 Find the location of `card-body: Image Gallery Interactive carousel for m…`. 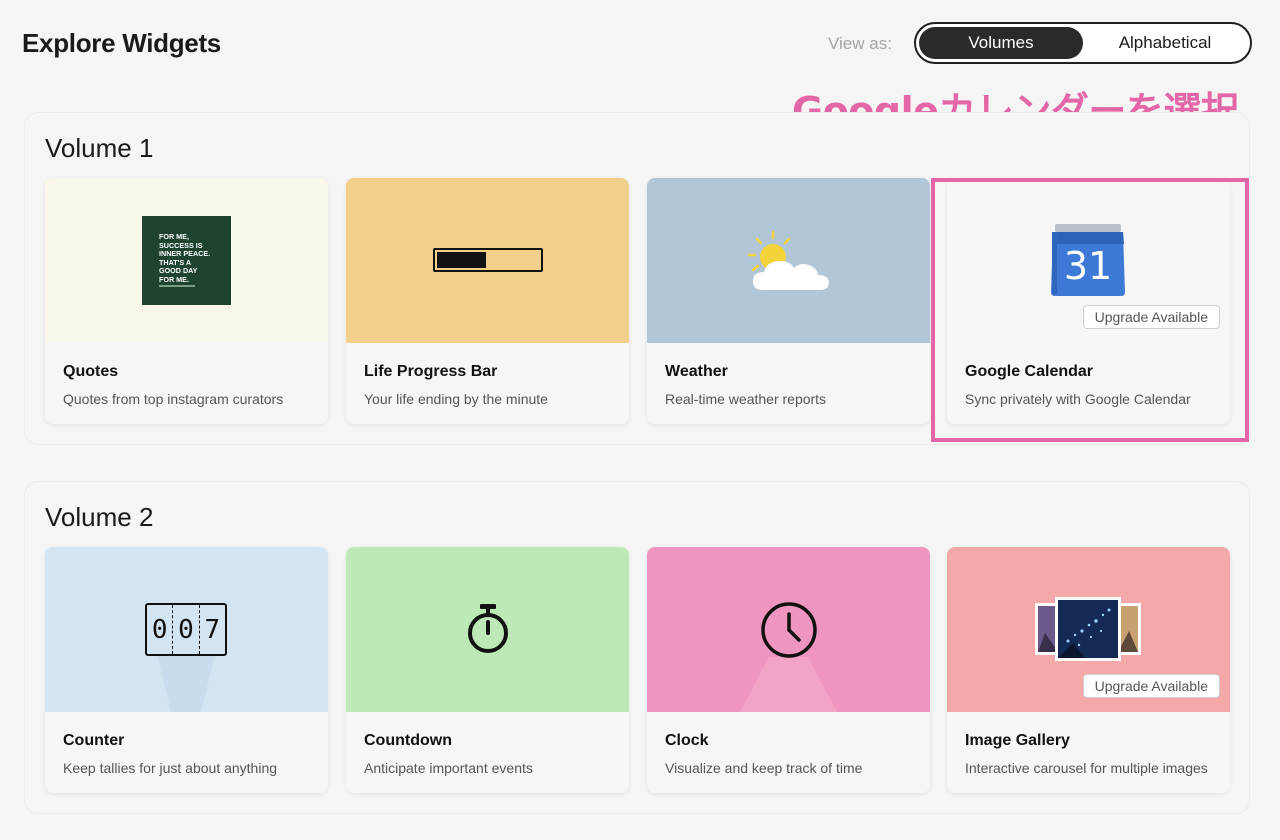

card-body: Image Gallery Interactive carousel for m… is located at coordinates (1088, 752).